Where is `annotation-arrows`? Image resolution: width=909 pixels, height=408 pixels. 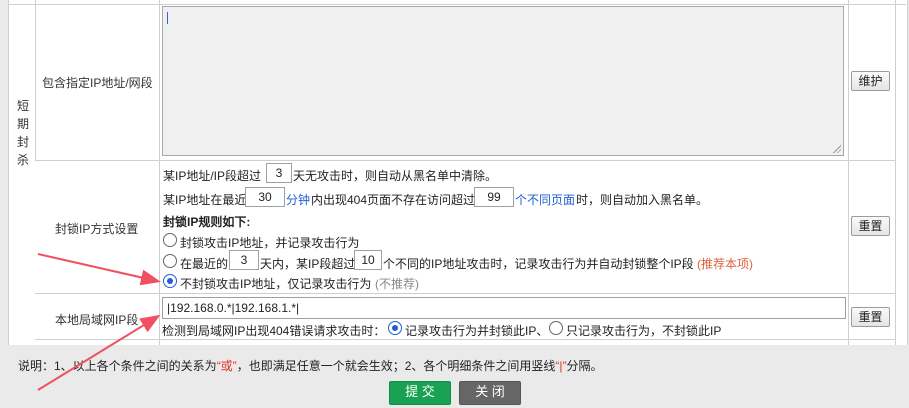 annotation-arrows is located at coordinates (99, 322).